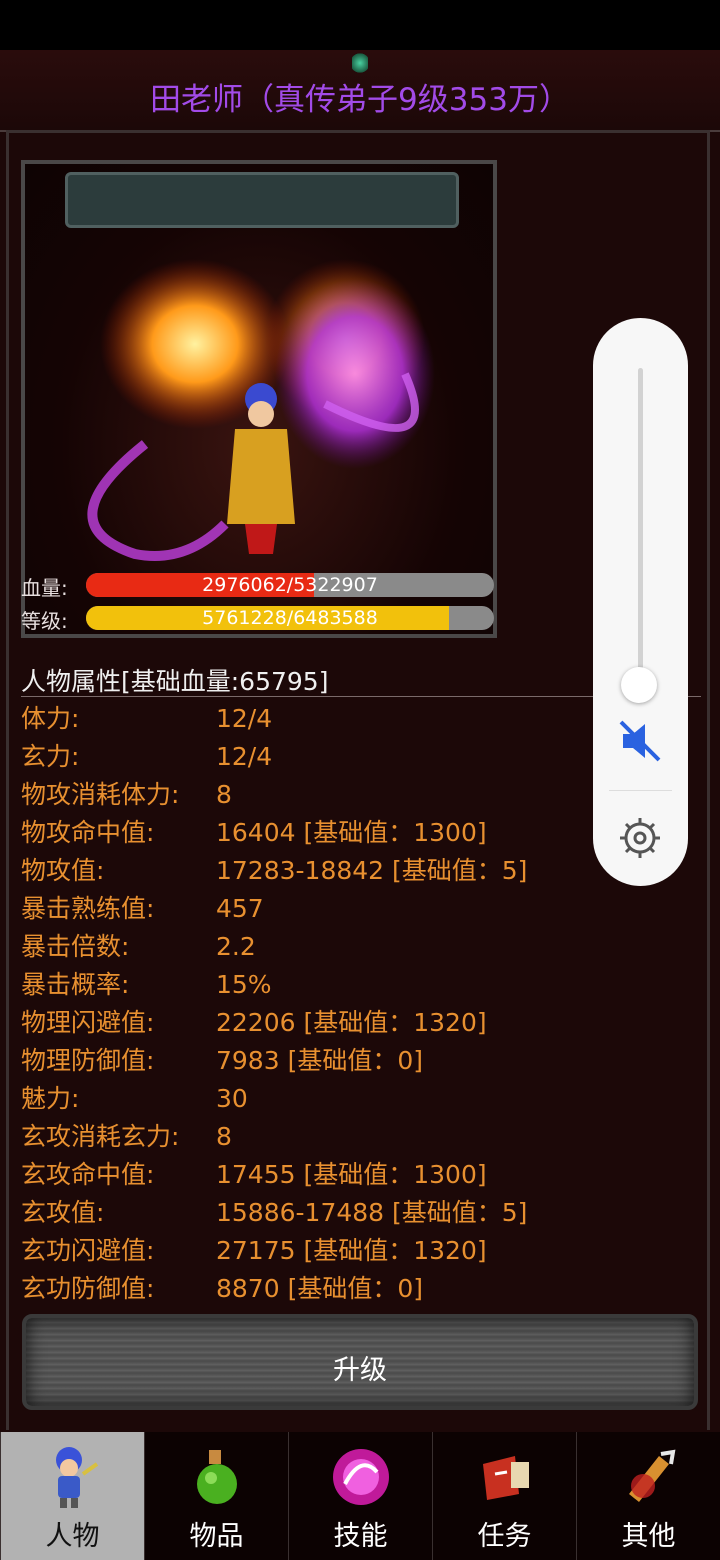  Describe the element at coordinates (244, 984) in the screenshot. I see `attribute-value: 15%` at that location.